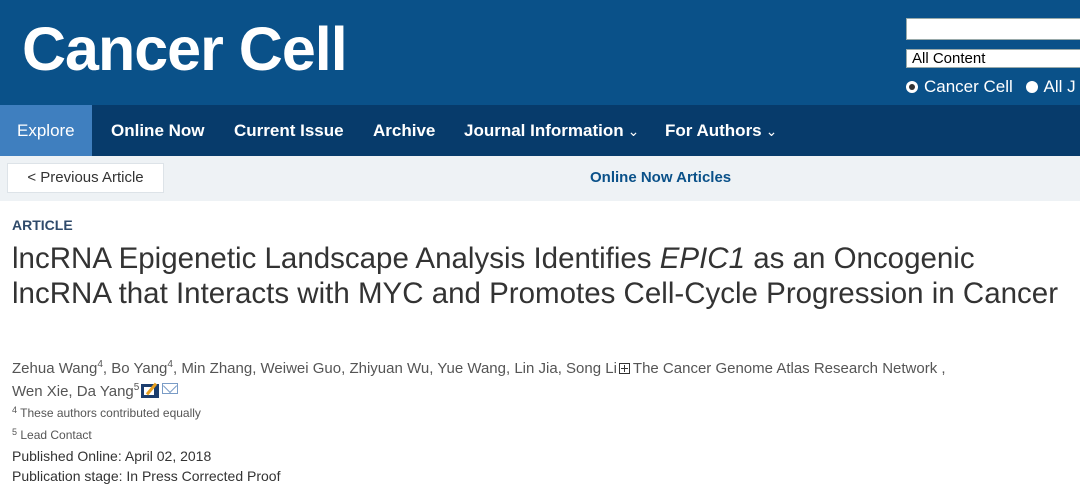 This screenshot has height=492, width=1080. Describe the element at coordinates (389, 368) in the screenshot. I see `author-link: Zhiyuan Wu` at that location.